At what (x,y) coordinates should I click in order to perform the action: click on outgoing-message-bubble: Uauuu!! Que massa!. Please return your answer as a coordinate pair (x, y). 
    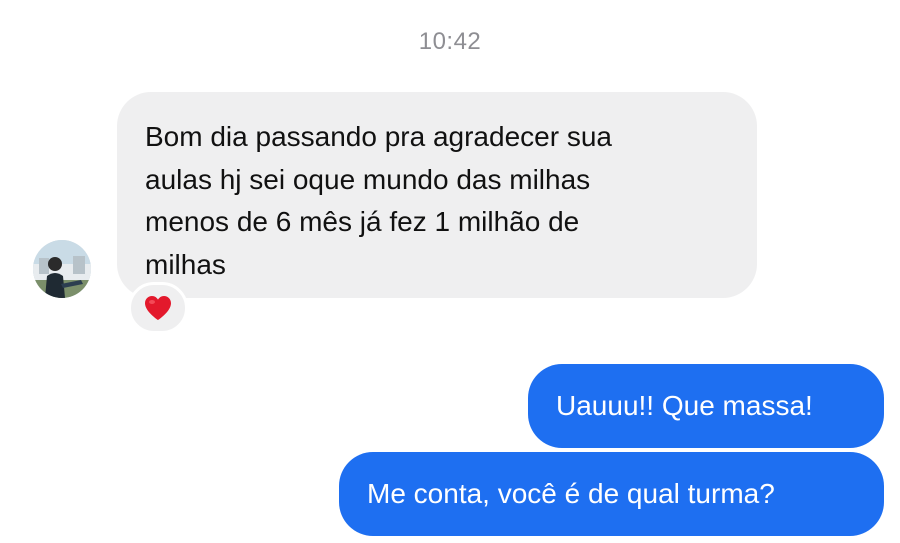
    Looking at the image, I should click on (706, 406).